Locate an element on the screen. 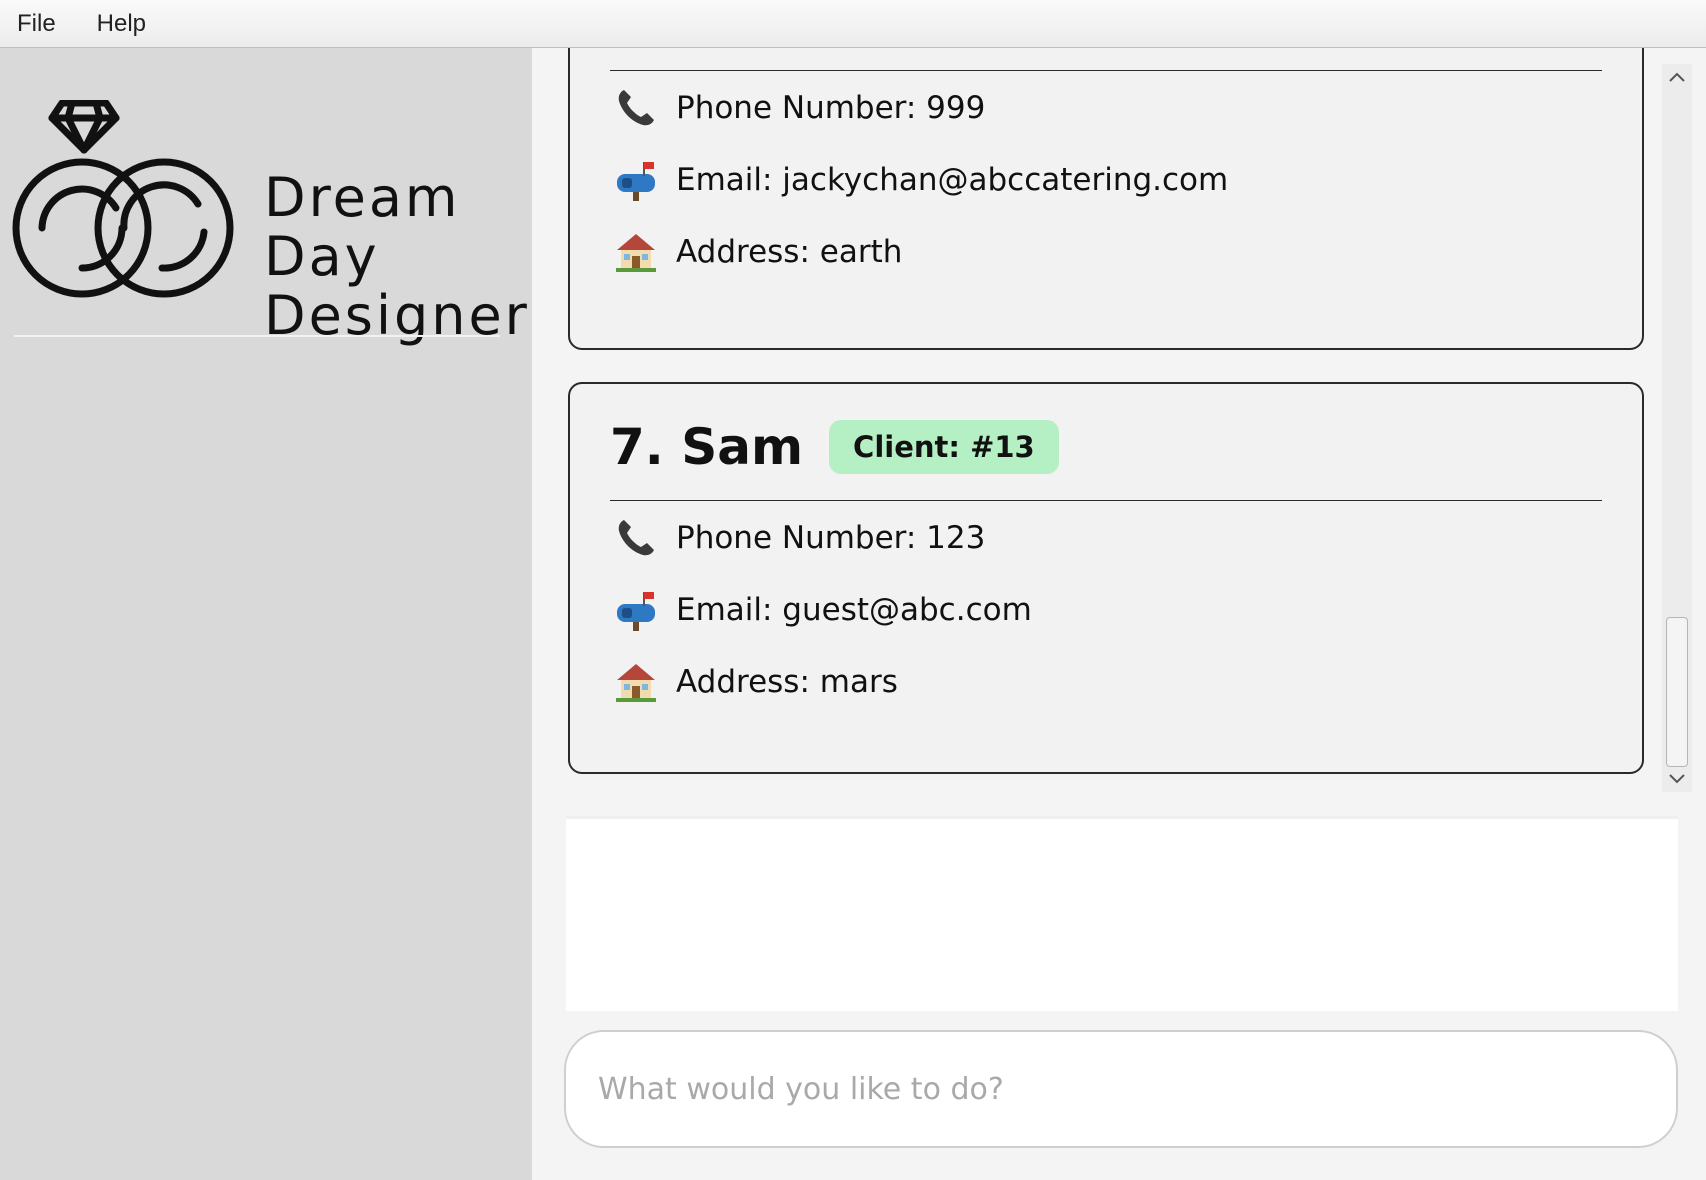 This screenshot has width=1706, height=1180. command-box is located at coordinates (1121, 1089).